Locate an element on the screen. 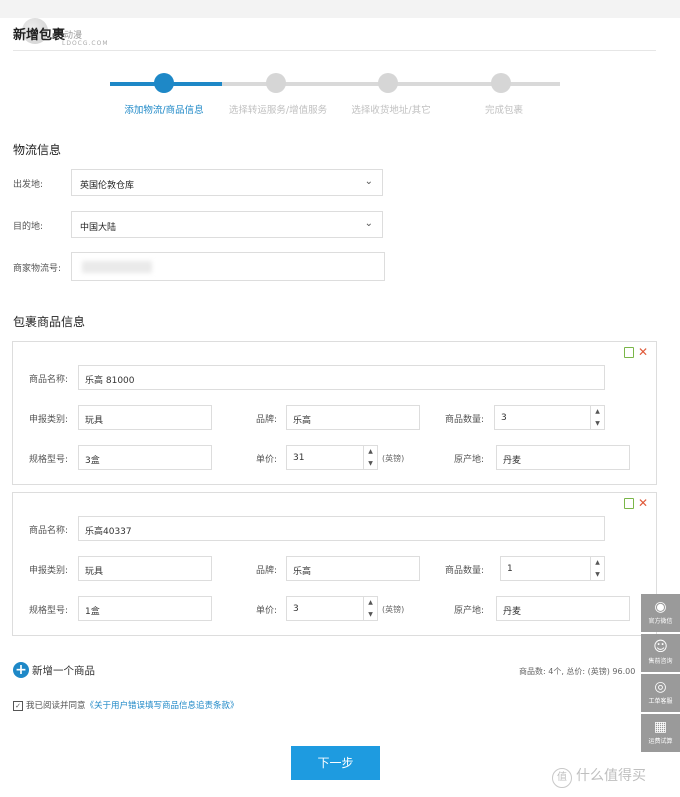  tool-label: 官方微信 is located at coordinates (660, 621).